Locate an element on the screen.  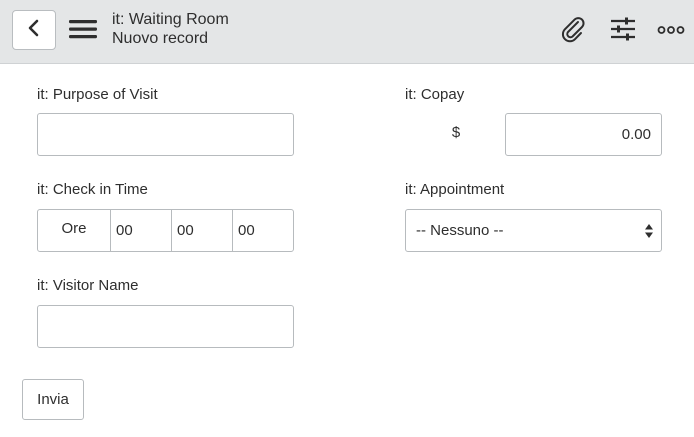
back-button is located at coordinates (34, 30).